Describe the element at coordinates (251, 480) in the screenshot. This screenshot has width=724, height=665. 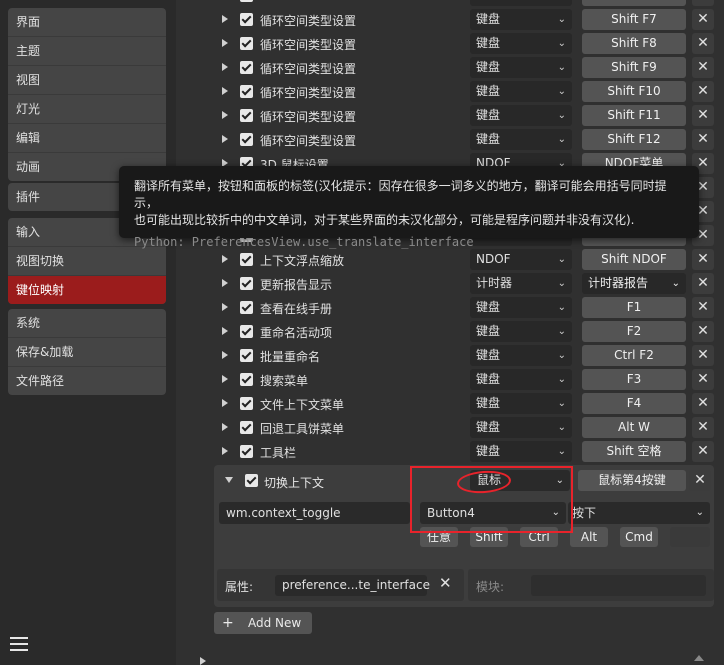
I see `item-checkbox` at that location.